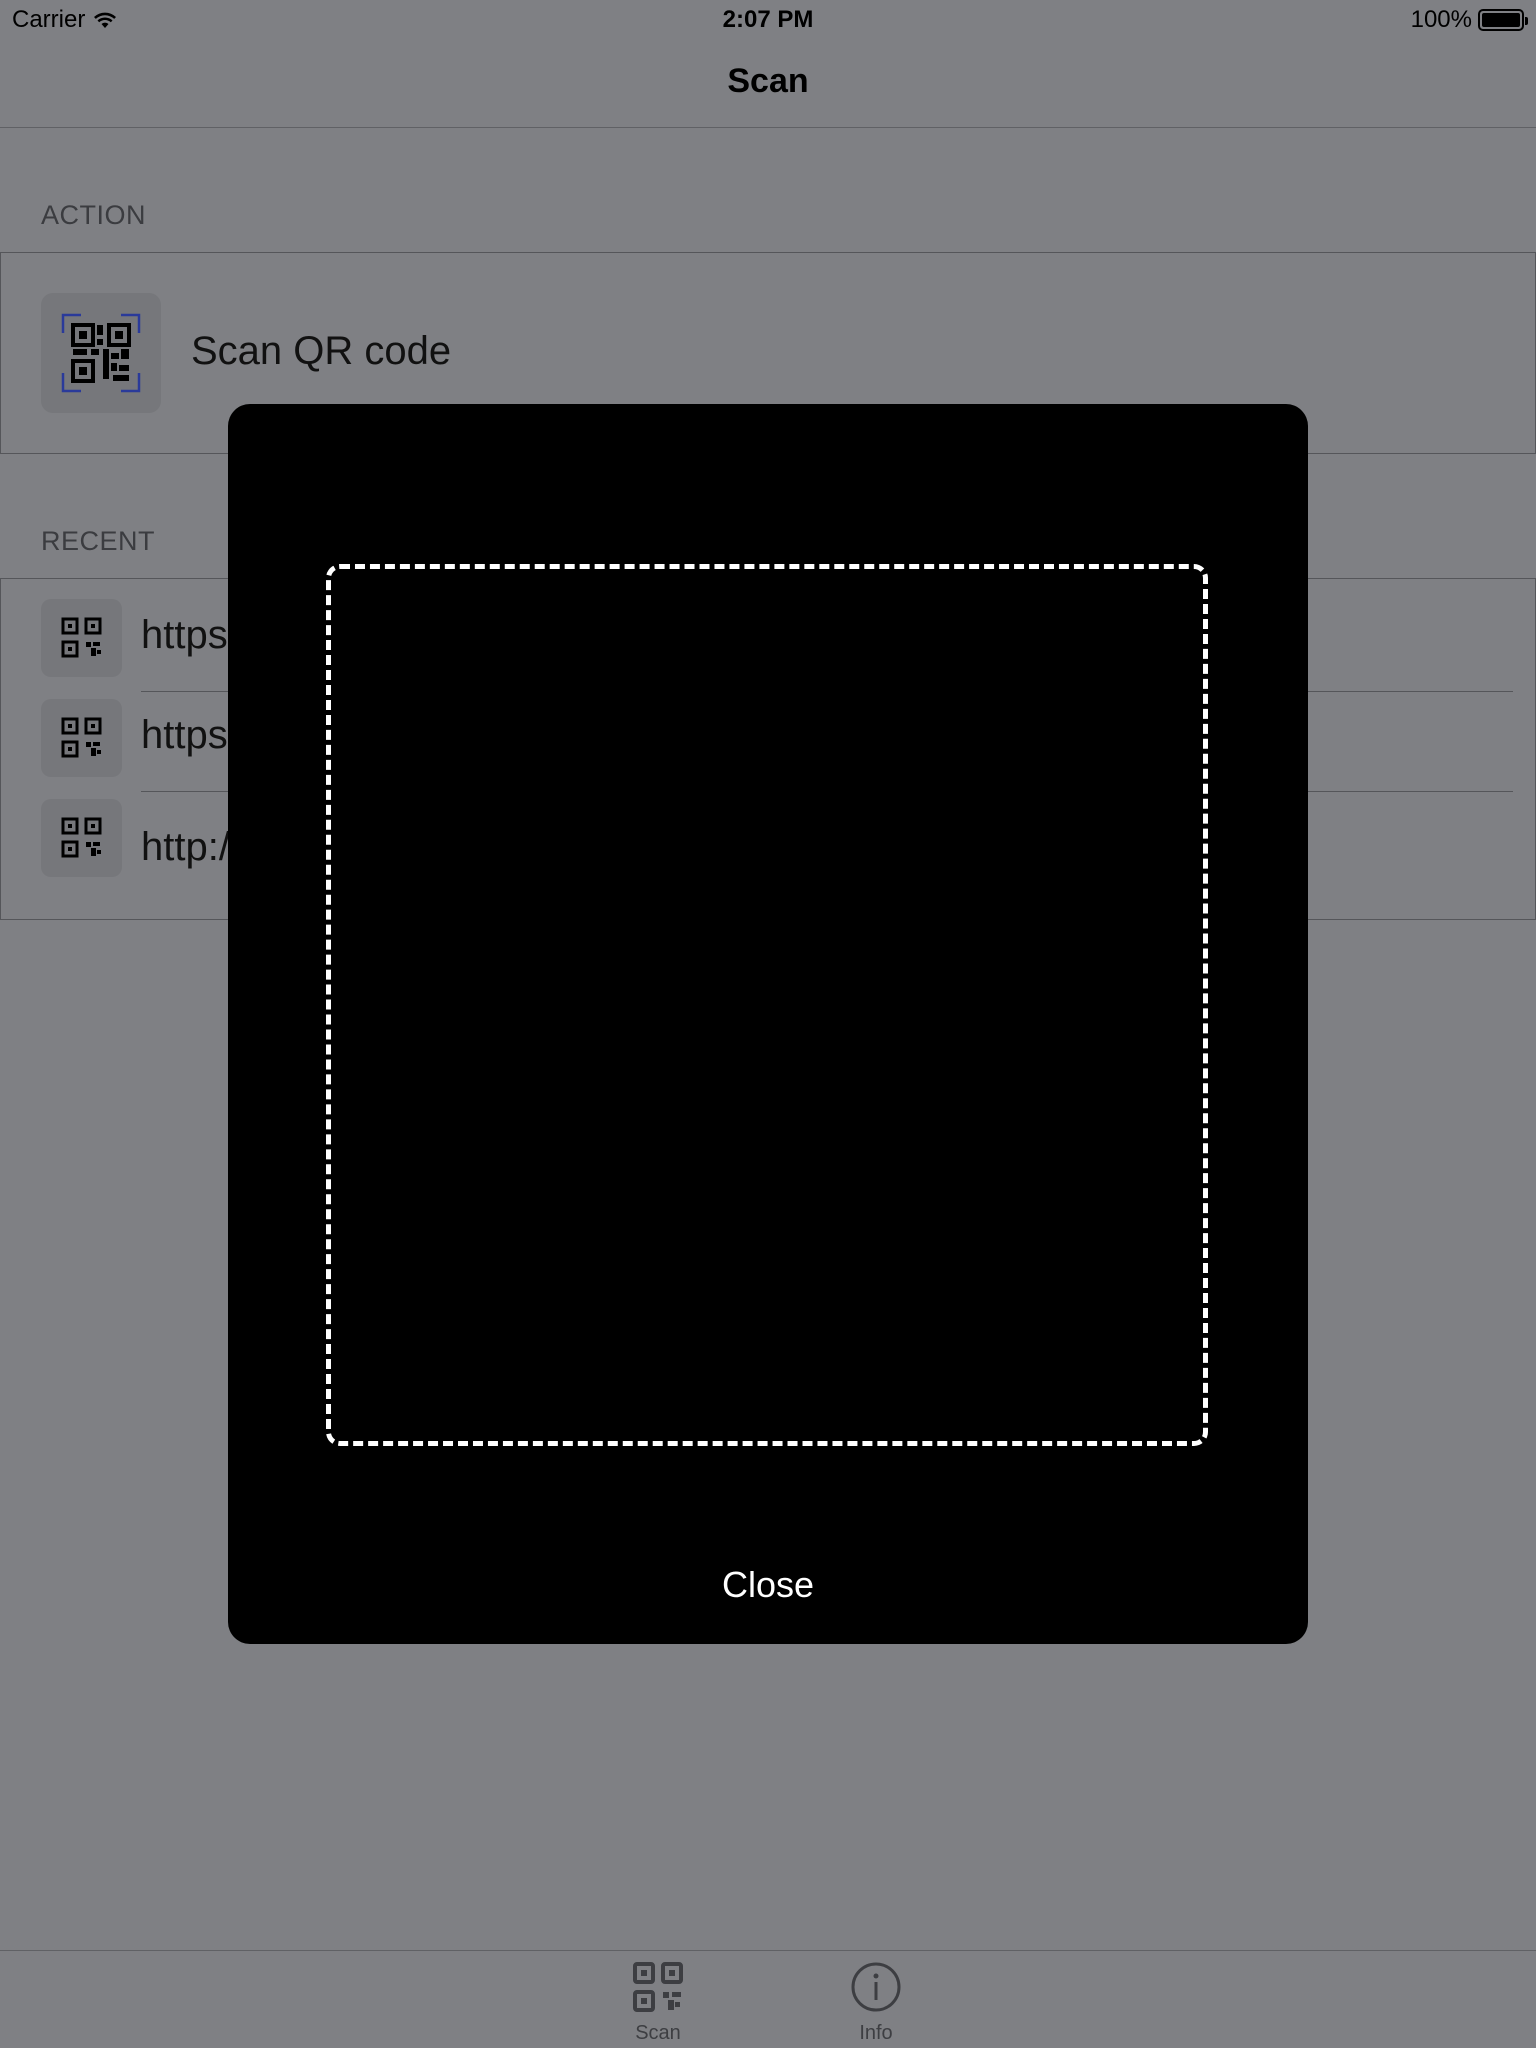 This screenshot has width=1536, height=2048. What do you see at coordinates (876, 2033) in the screenshot?
I see `tab-info-label: Info` at bounding box center [876, 2033].